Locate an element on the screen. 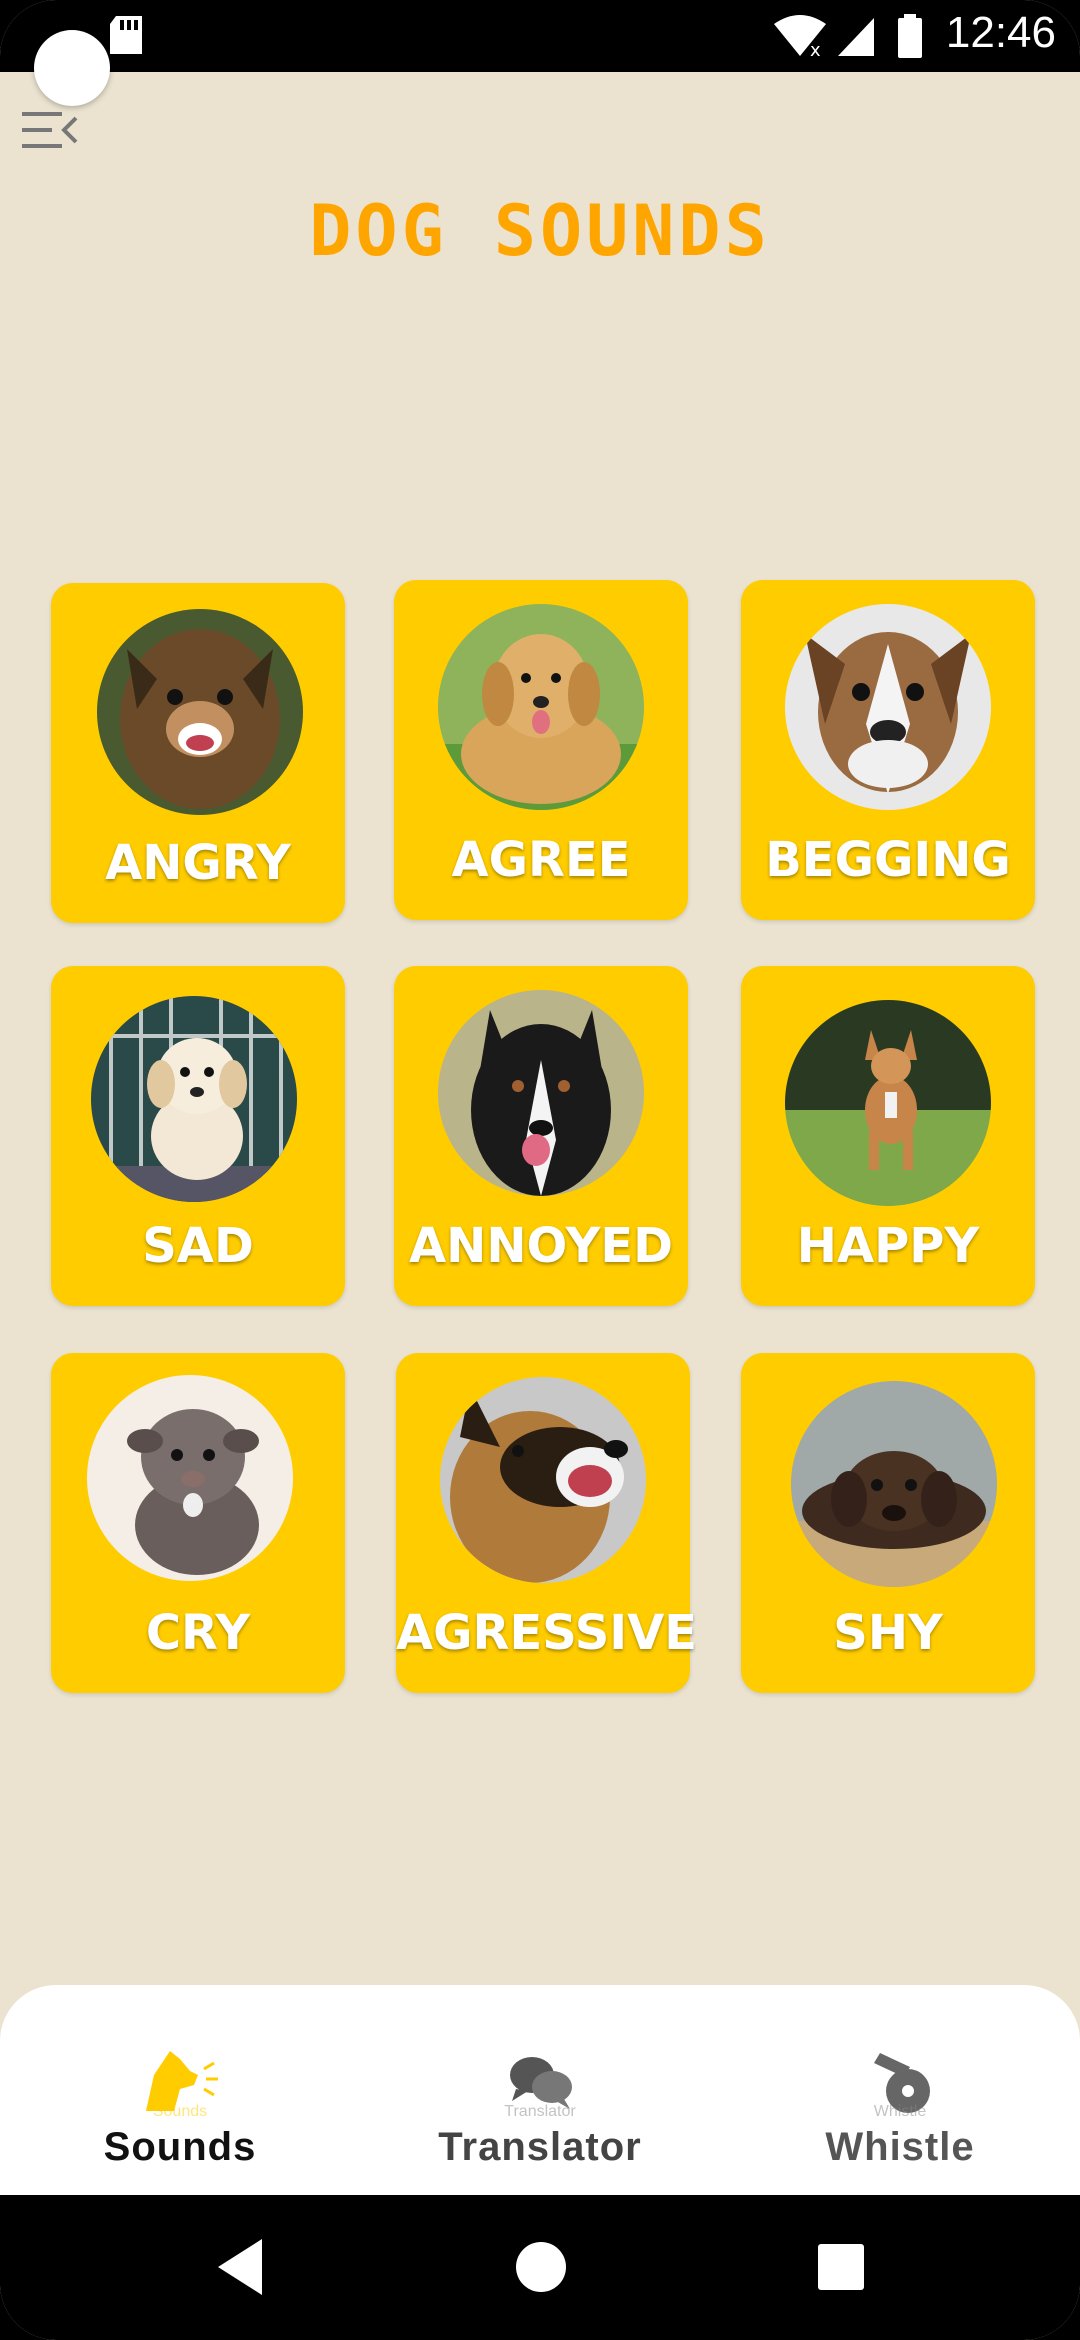 Image resolution: width=1080 pixels, height=2340 pixels. sound-card-happy: HAPPY is located at coordinates (888, 1136).